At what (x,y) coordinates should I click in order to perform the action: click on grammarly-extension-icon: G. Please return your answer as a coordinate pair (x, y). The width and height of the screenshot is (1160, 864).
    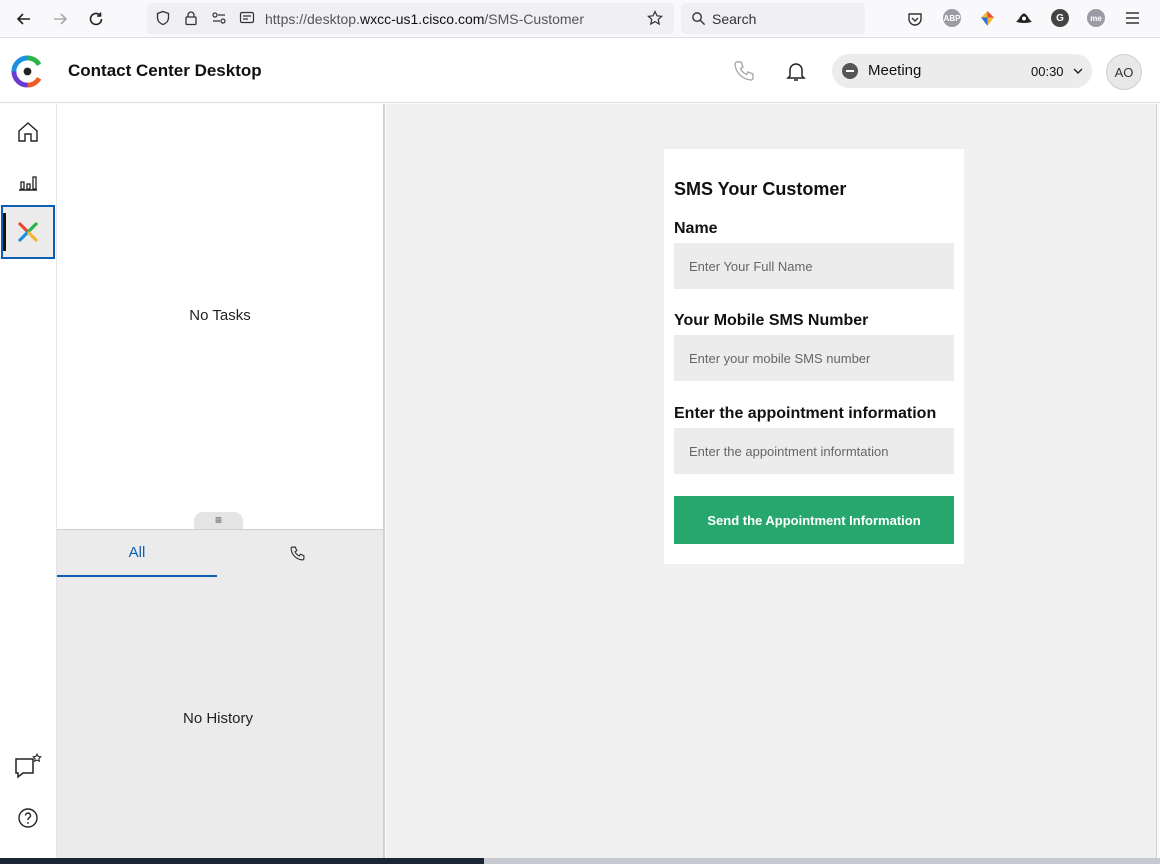
    Looking at the image, I should click on (1060, 18).